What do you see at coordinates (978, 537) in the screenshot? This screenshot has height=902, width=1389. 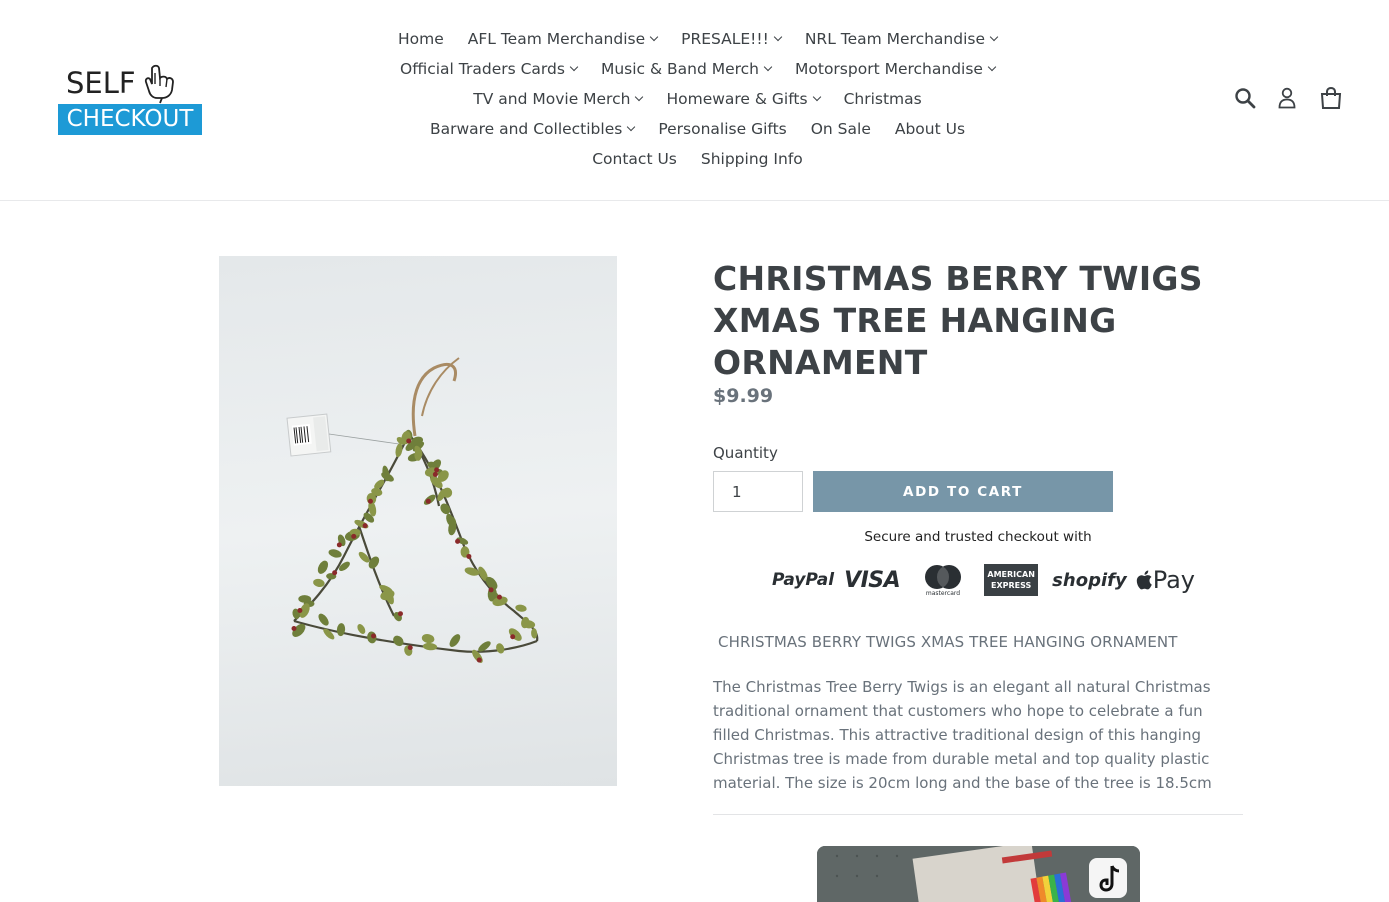 I see `secure-checkout-text: Secure and trusted checkout with` at bounding box center [978, 537].